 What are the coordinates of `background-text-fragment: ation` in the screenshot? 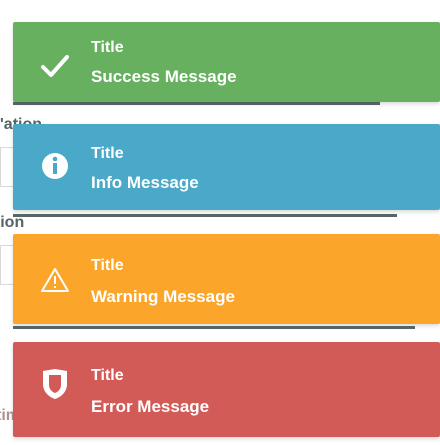 It's located at (12, 222).